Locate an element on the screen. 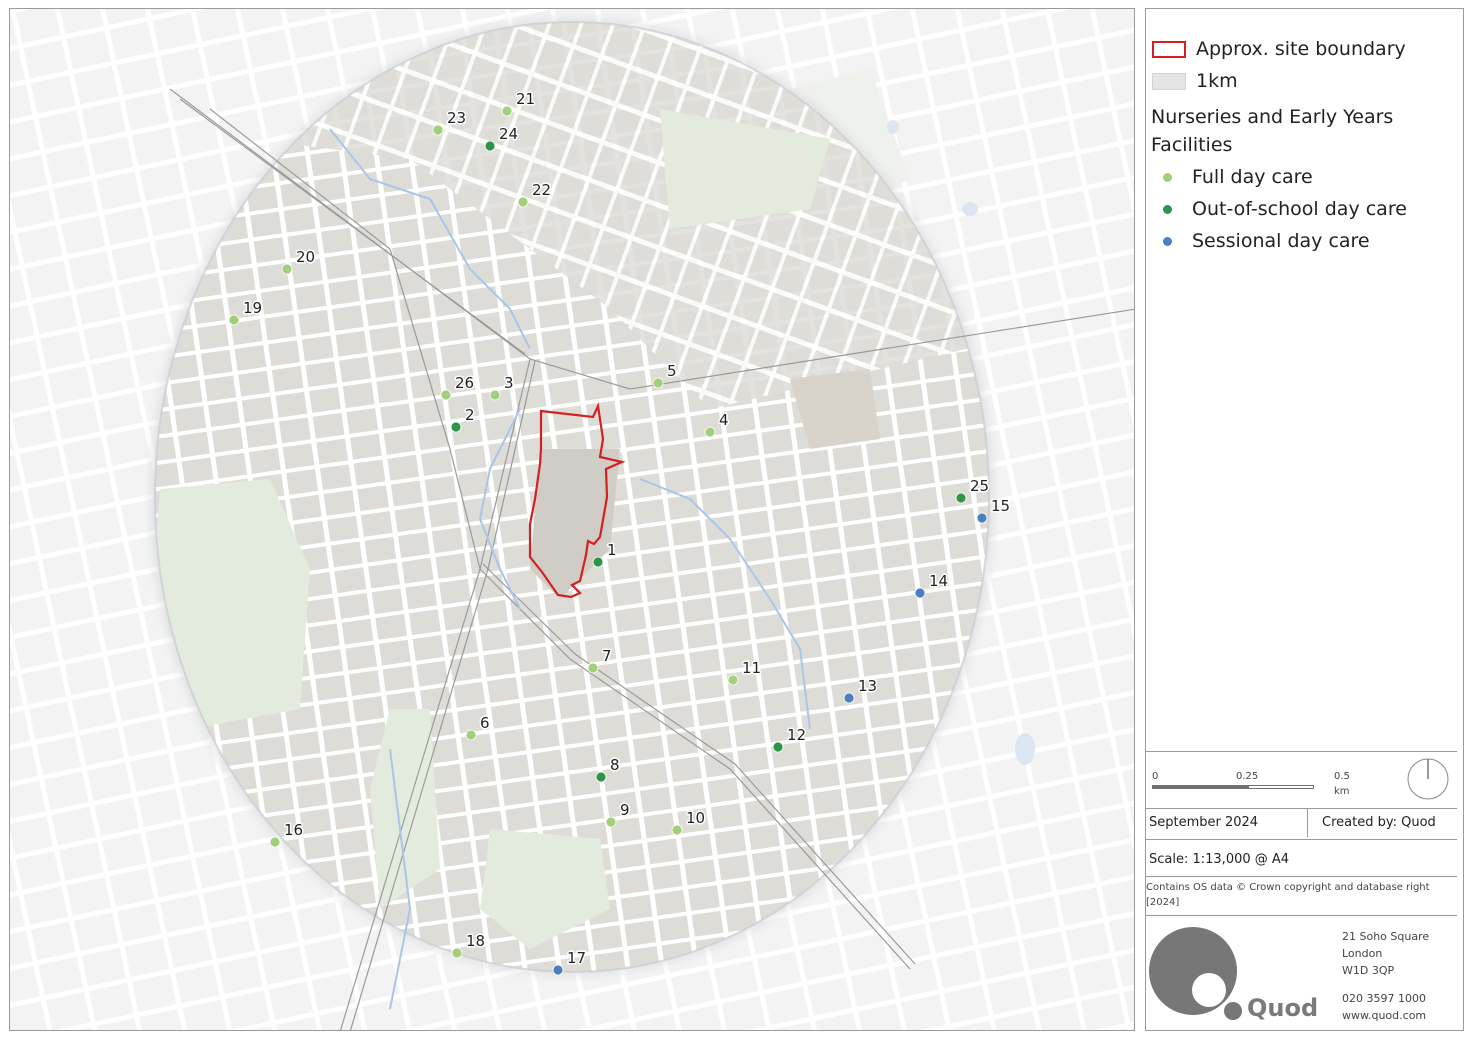  out-of-school-label: Out-of-school day care is located at coordinates (1299, 209).